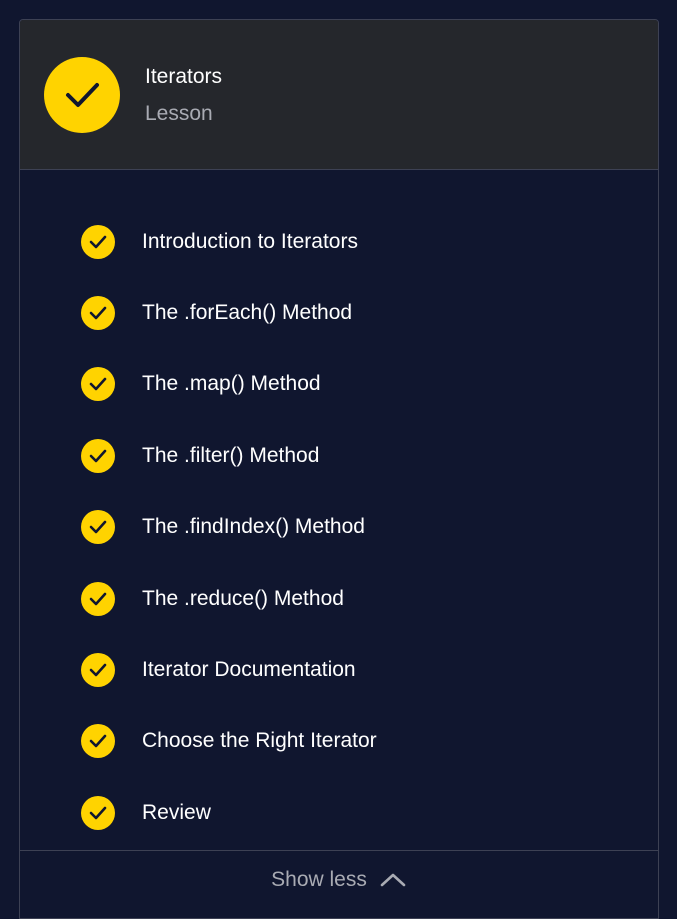 The height and width of the screenshot is (919, 677). Describe the element at coordinates (339, 384) in the screenshot. I see `lesson-item-map: The .map() Method` at that location.